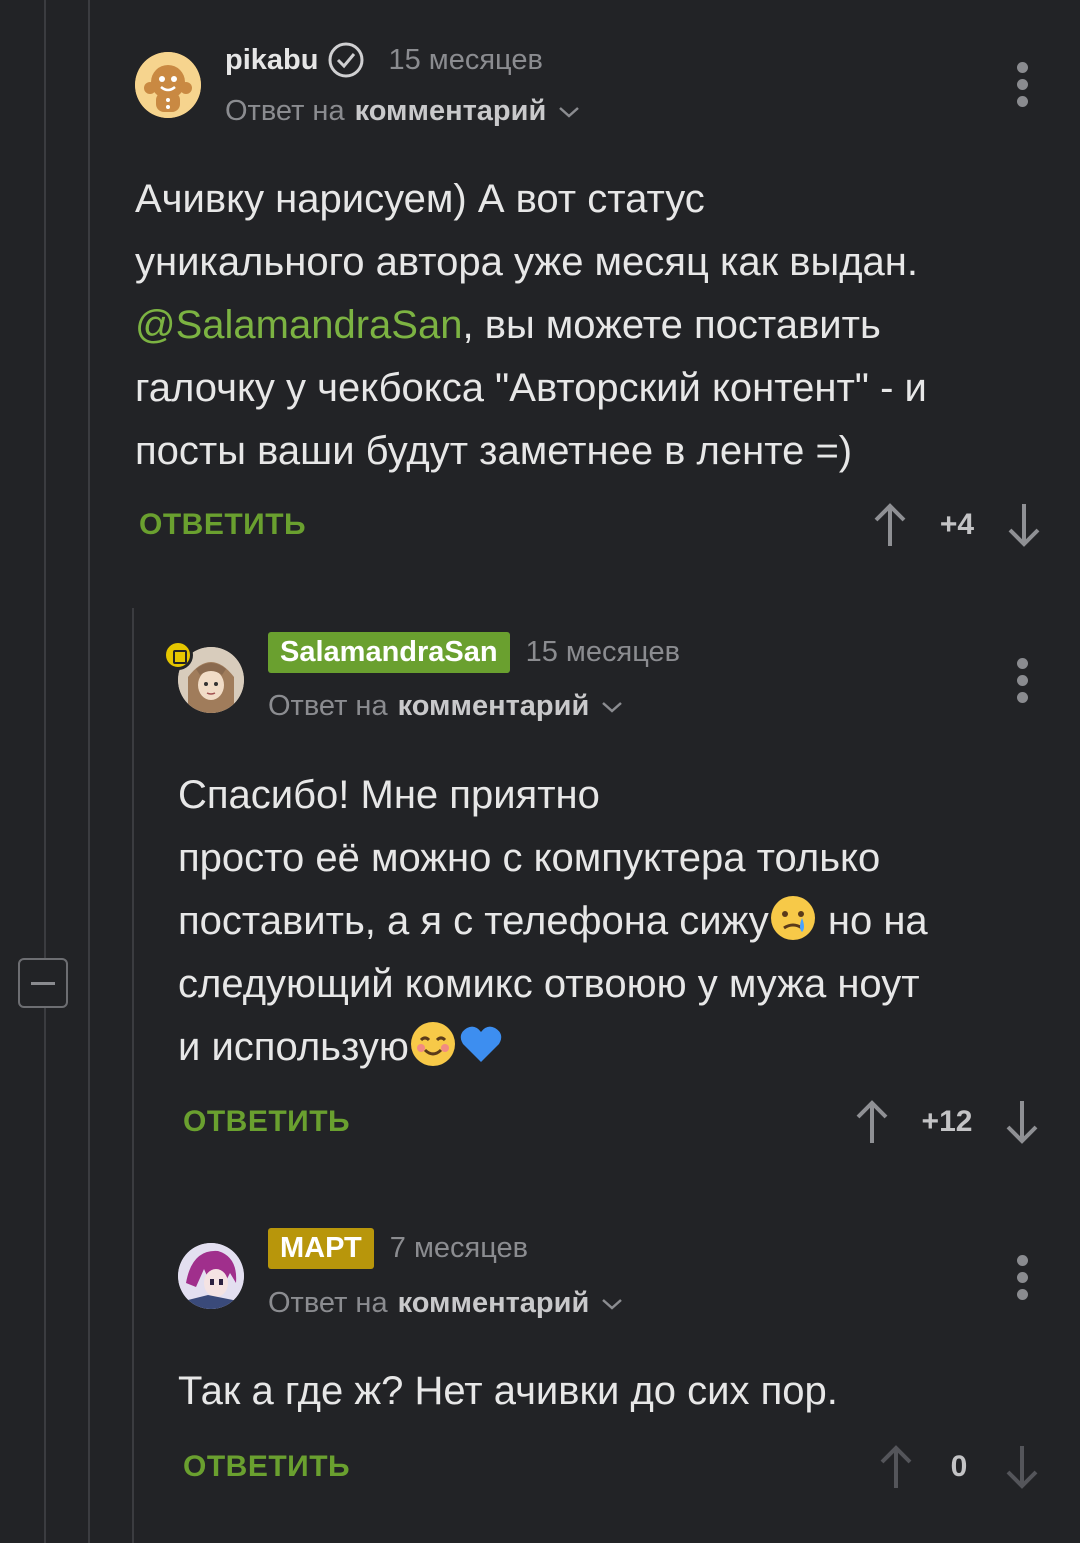 The width and height of the screenshot is (1080, 1543). Describe the element at coordinates (947, 1121) in the screenshot. I see `rating-count: +12` at that location.